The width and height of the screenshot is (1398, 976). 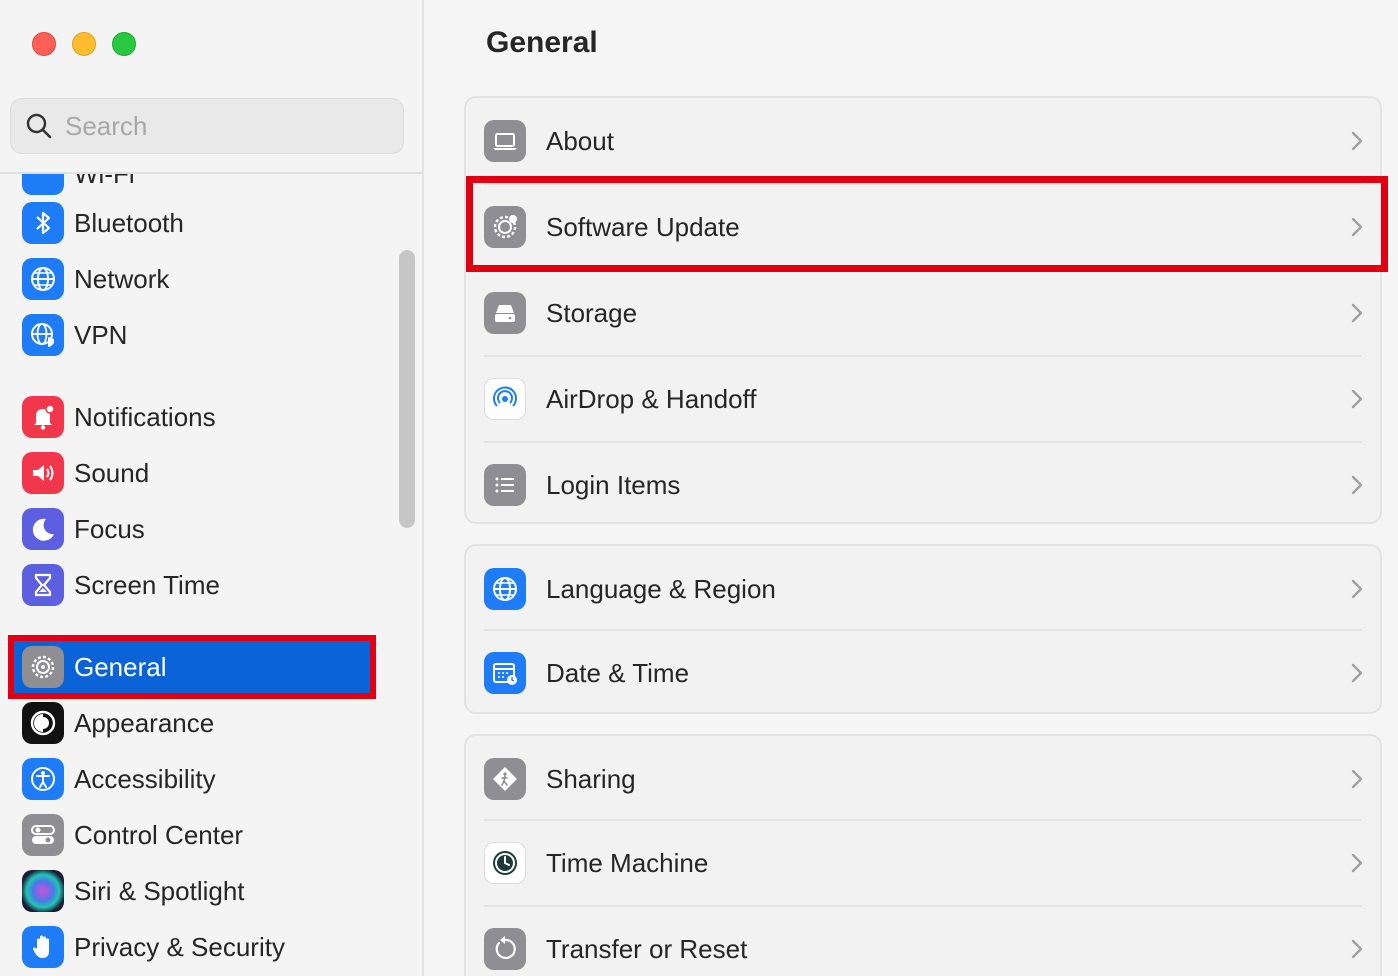 I want to click on row-label: Login Items, so click(x=613, y=484).